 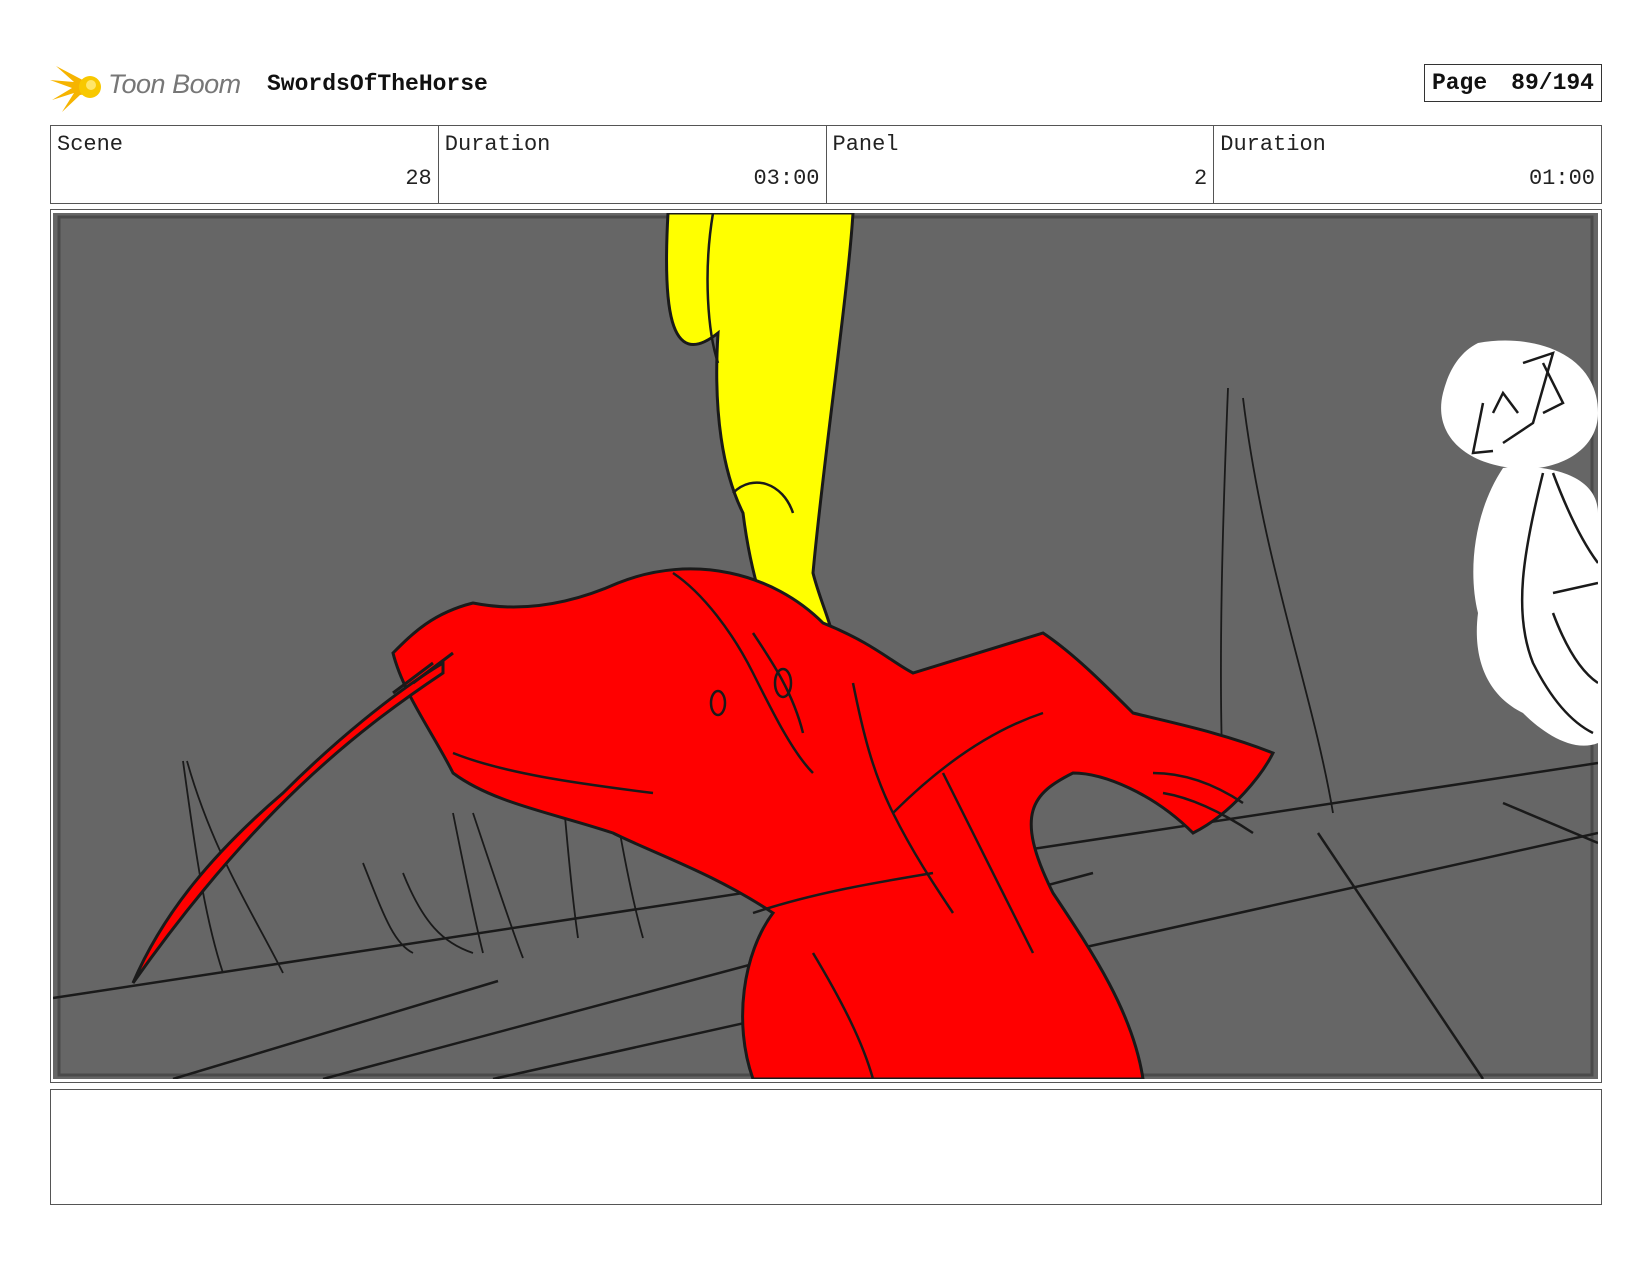 I want to click on panel-duration-cell: Duration 01:00, so click(x=1407, y=164).